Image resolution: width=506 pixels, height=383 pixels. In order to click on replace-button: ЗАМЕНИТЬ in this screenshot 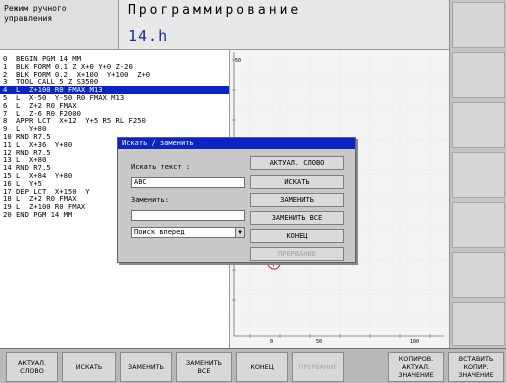, I will do `click(297, 200)`.